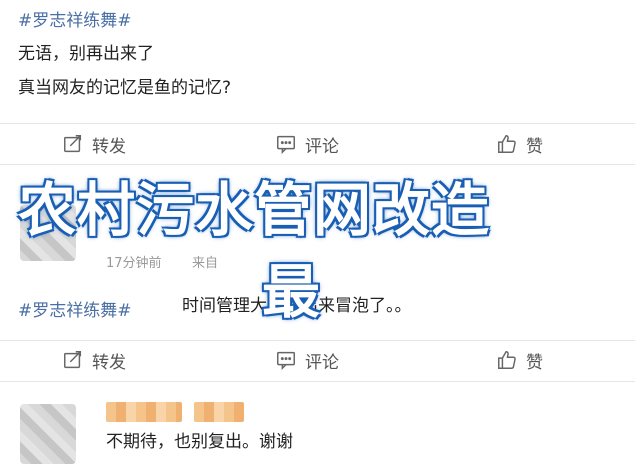  What do you see at coordinates (134, 263) in the screenshot?
I see `post2-time: 17分钟前` at bounding box center [134, 263].